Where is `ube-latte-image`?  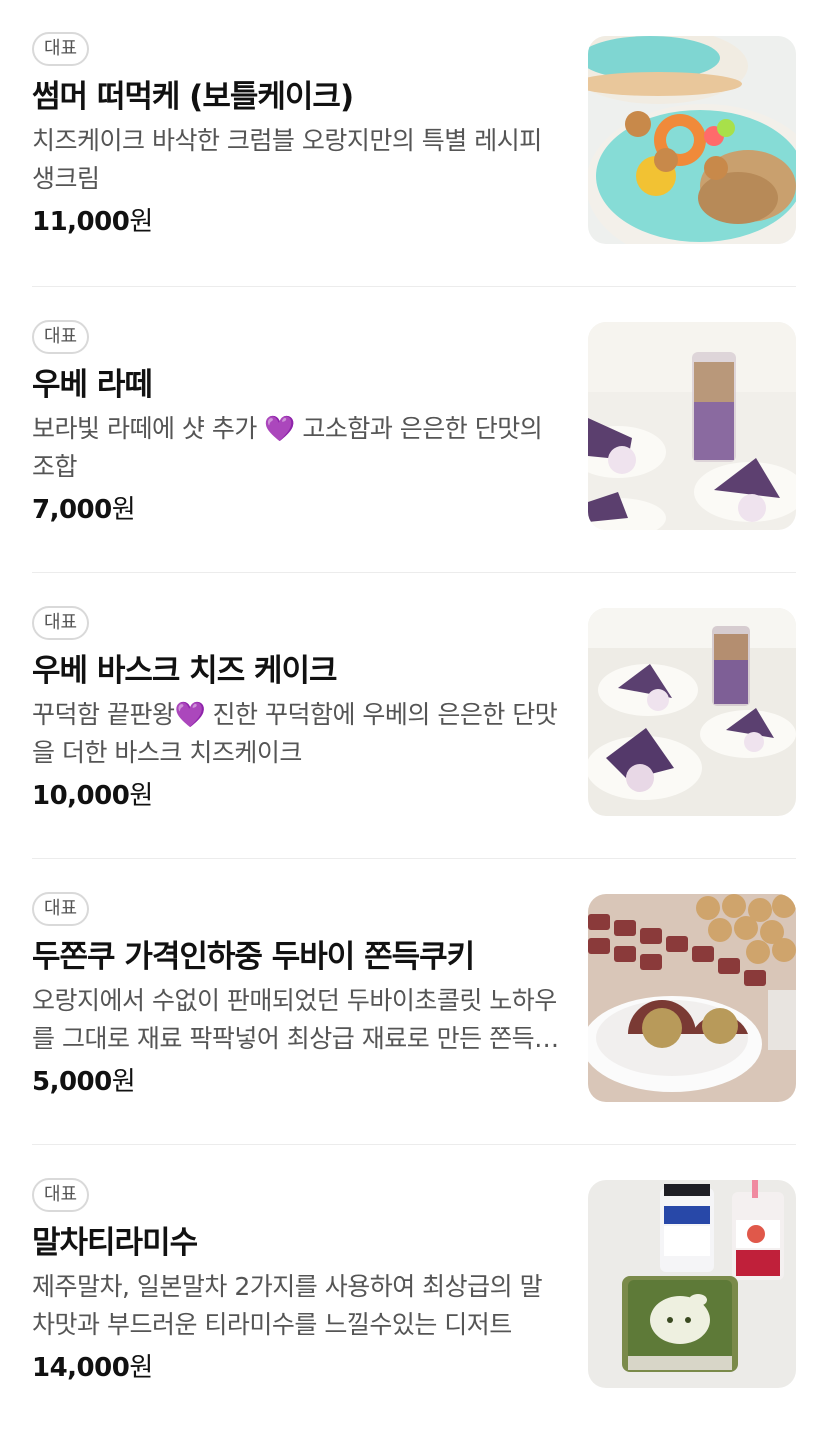 ube-latte-image is located at coordinates (692, 426).